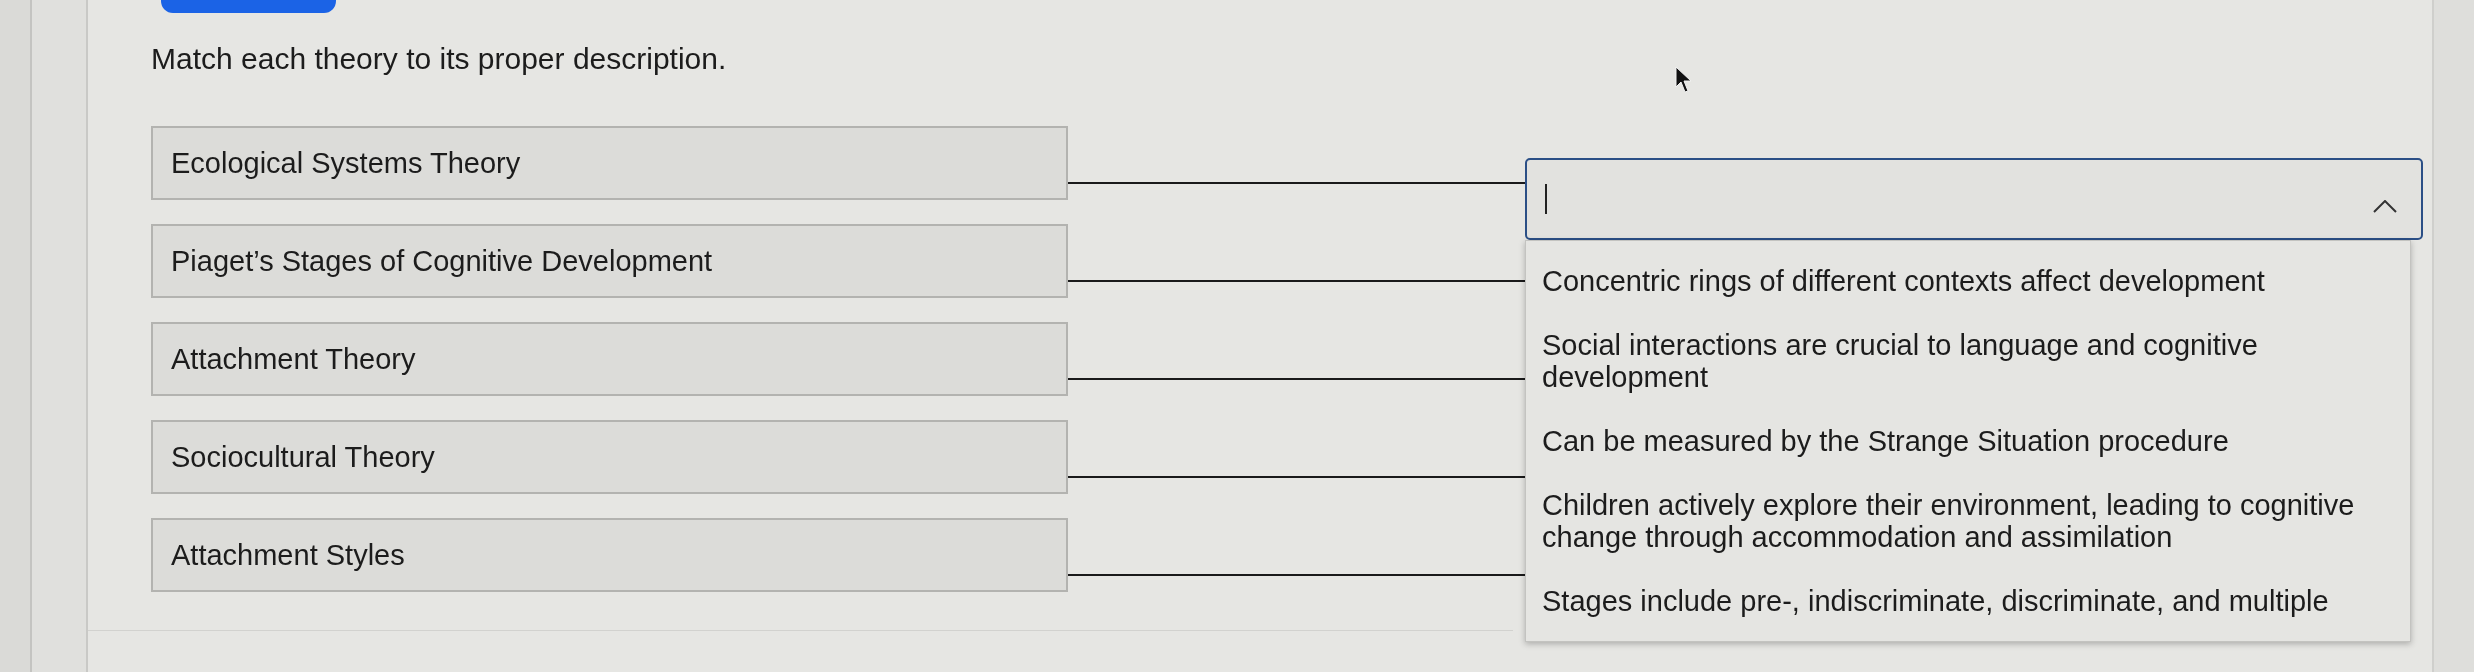  What do you see at coordinates (248, 6) in the screenshot?
I see `partial-button` at bounding box center [248, 6].